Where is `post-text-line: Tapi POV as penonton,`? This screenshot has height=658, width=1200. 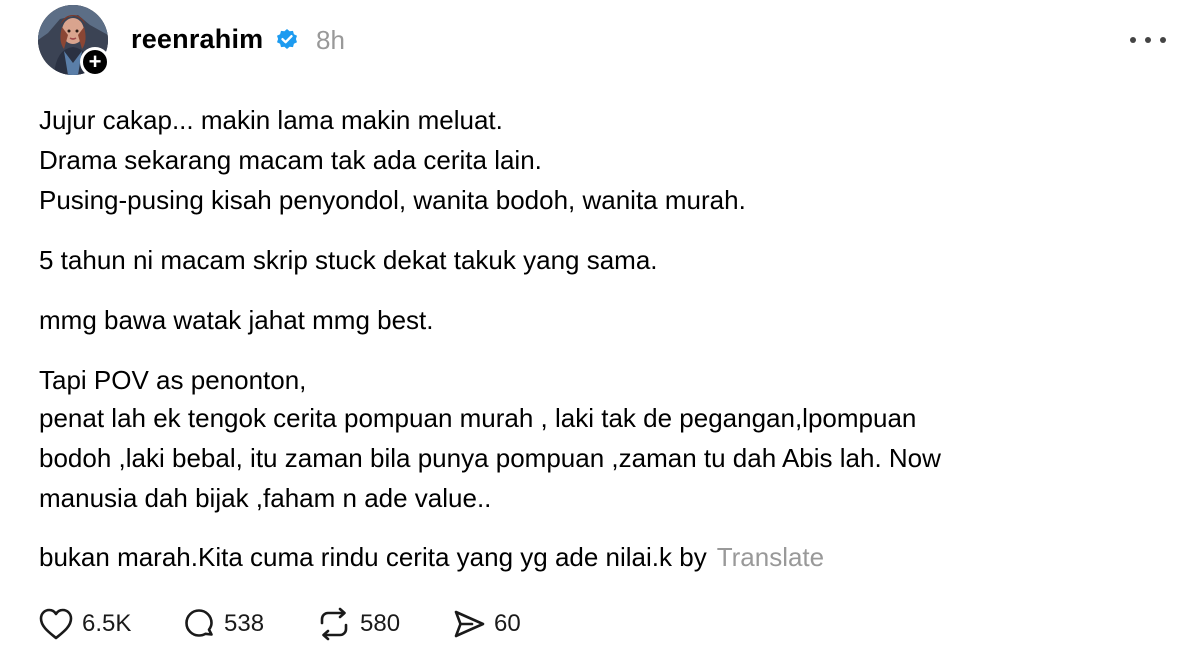
post-text-line: Tapi POV as penonton, is located at coordinates (173, 380).